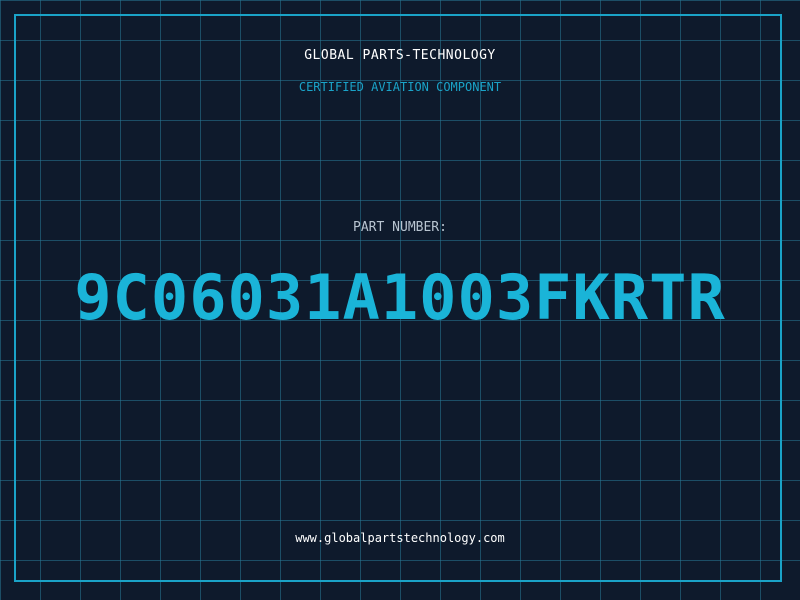  I want to click on certification-tagline: CERTIFIED AVIATION COMPONENT, so click(400, 87).